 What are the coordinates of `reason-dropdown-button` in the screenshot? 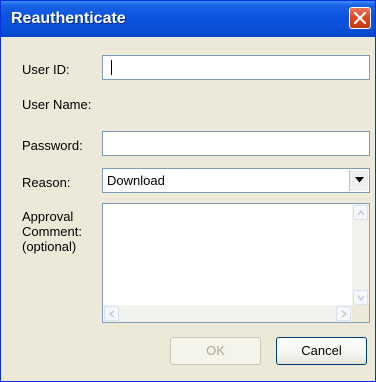 It's located at (358, 180).